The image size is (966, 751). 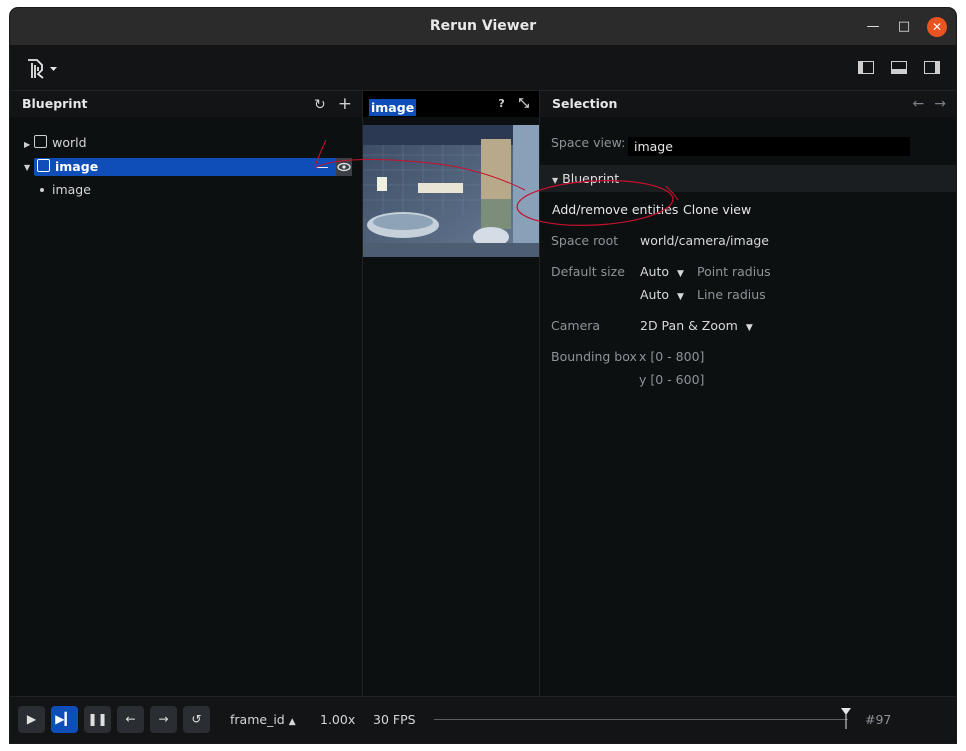 I want to click on camera-value: 2D Pan & Zoom, so click(x=689, y=325).